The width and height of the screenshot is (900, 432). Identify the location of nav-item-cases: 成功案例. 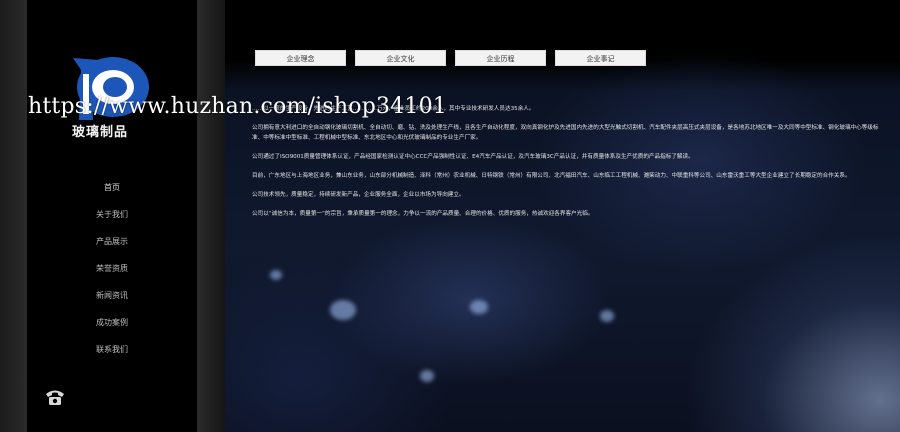
(112, 326).